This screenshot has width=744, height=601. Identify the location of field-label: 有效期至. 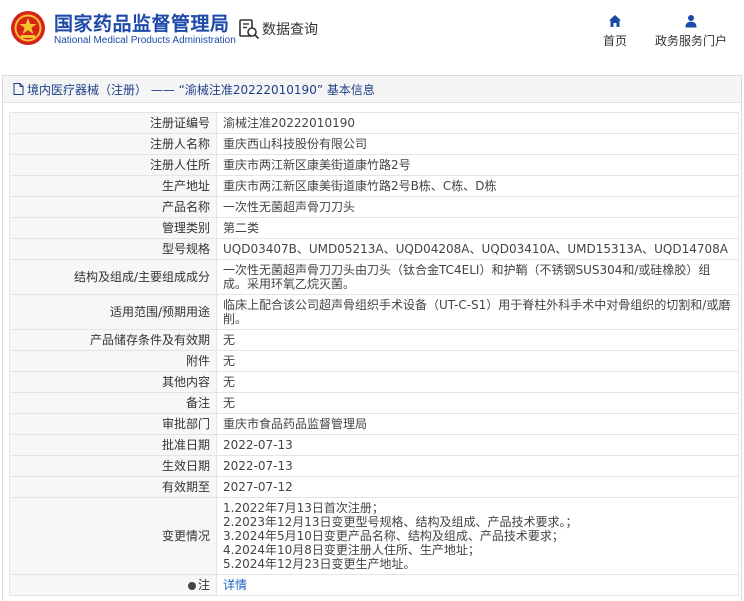
(113, 487).